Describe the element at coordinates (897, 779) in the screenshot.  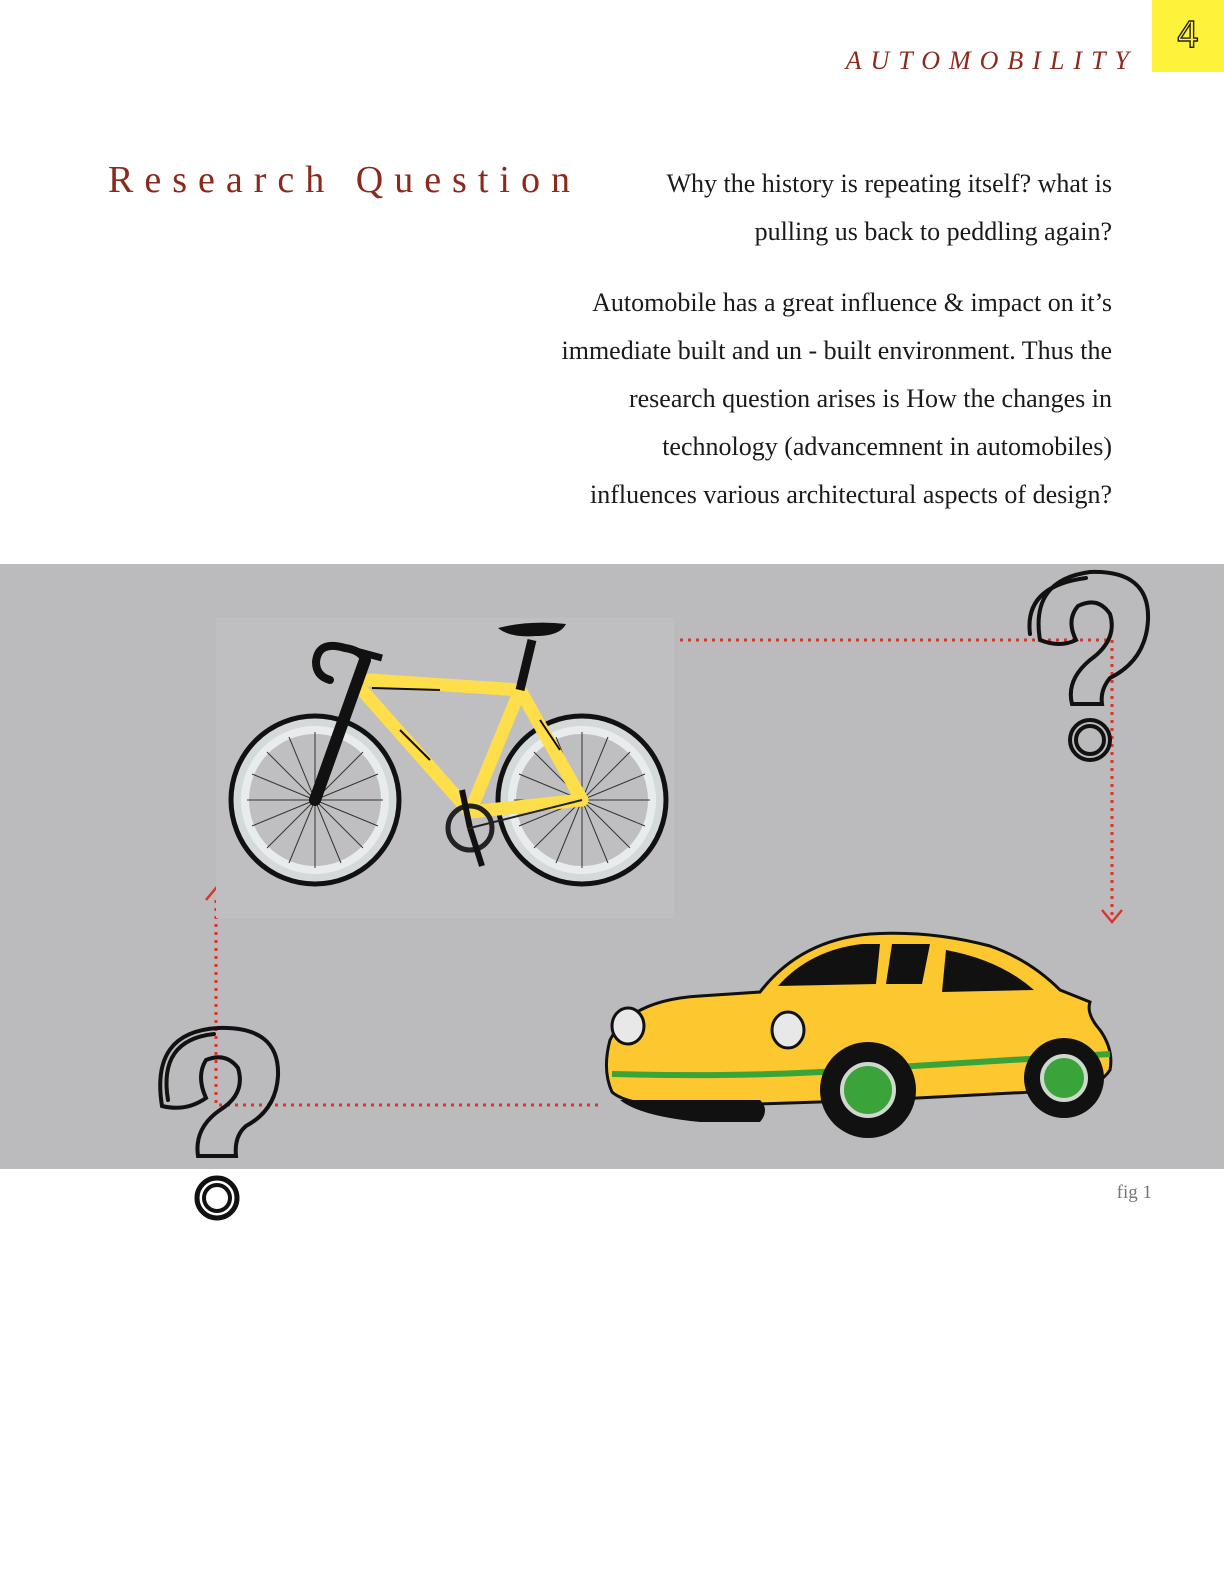
I see `dotted-arrow-top` at that location.